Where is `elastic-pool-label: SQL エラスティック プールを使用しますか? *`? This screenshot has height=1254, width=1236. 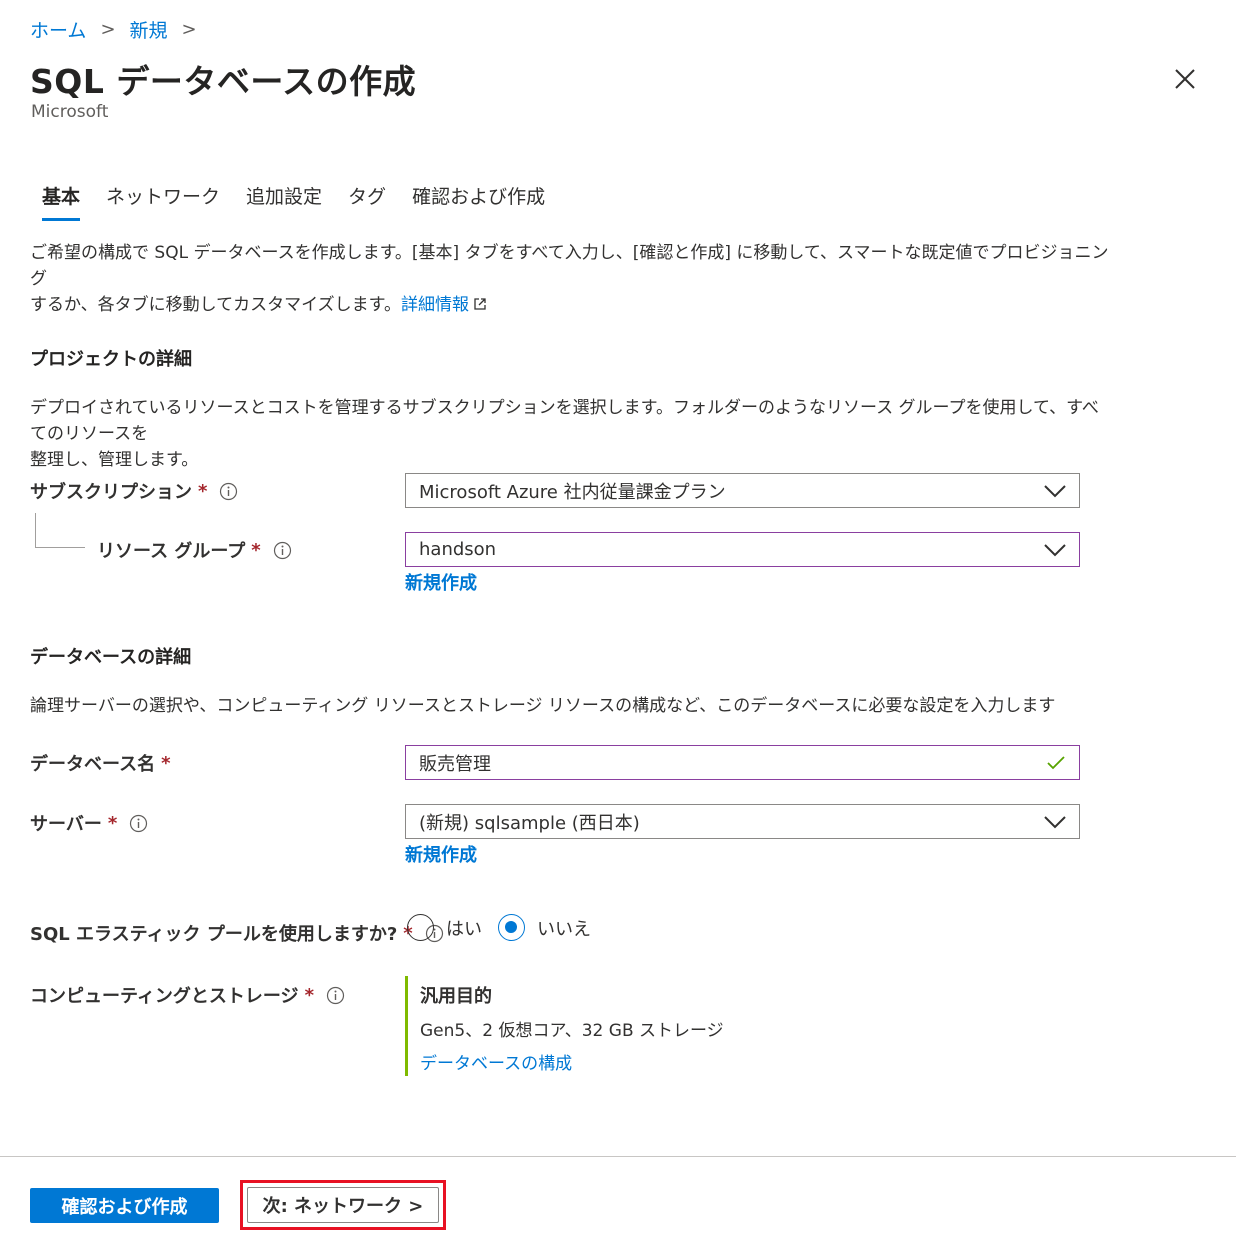 elastic-pool-label: SQL エラスティック プールを使用しますか? * is located at coordinates (237, 933).